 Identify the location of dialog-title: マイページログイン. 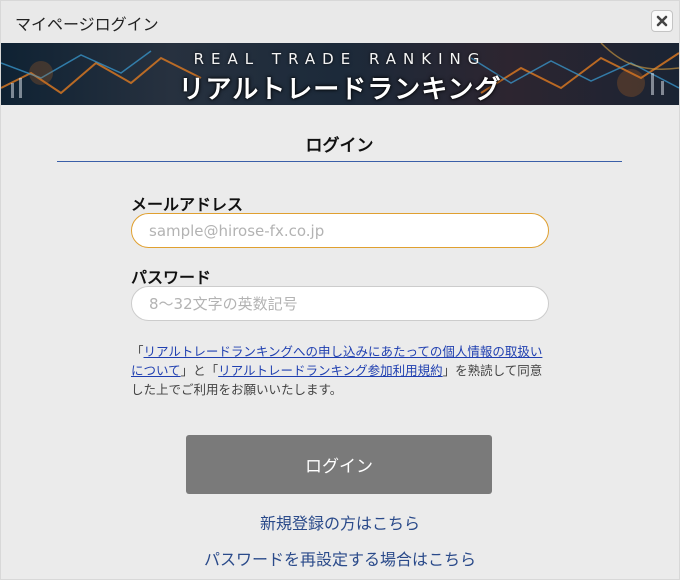
(87, 24).